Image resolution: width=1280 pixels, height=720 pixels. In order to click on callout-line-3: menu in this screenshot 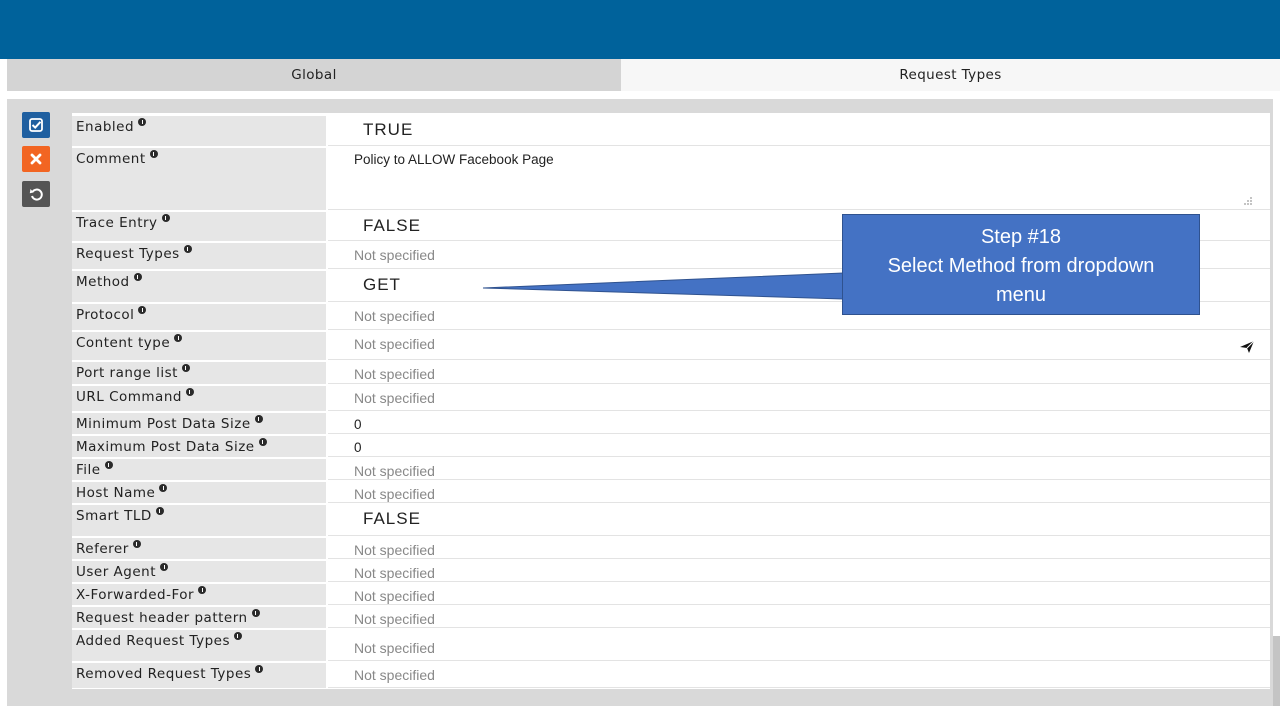, I will do `click(1021, 295)`.